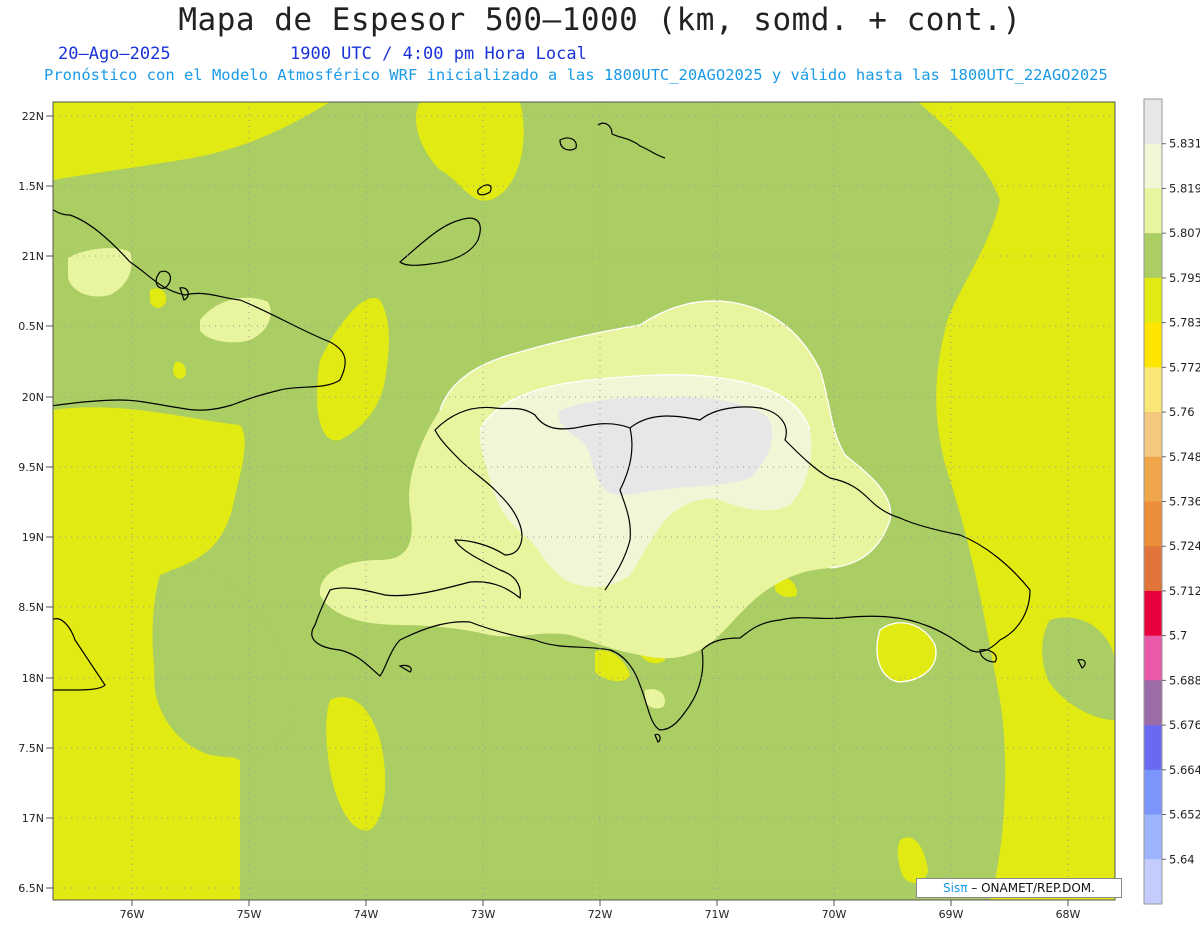  Describe the element at coordinates (1184, 546) in the screenshot. I see `legend-label: 5.724` at that location.